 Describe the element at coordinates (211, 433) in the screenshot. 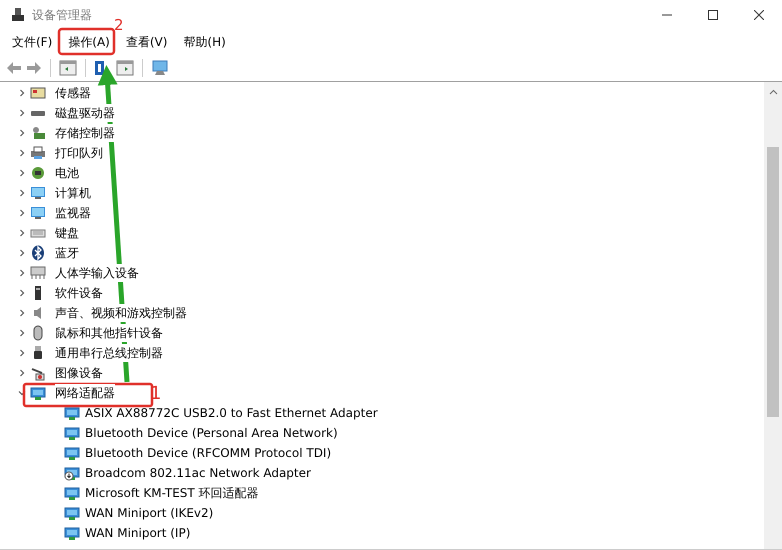

I see `tree-item: Bluetooth Device (Personal Area Network)` at that location.